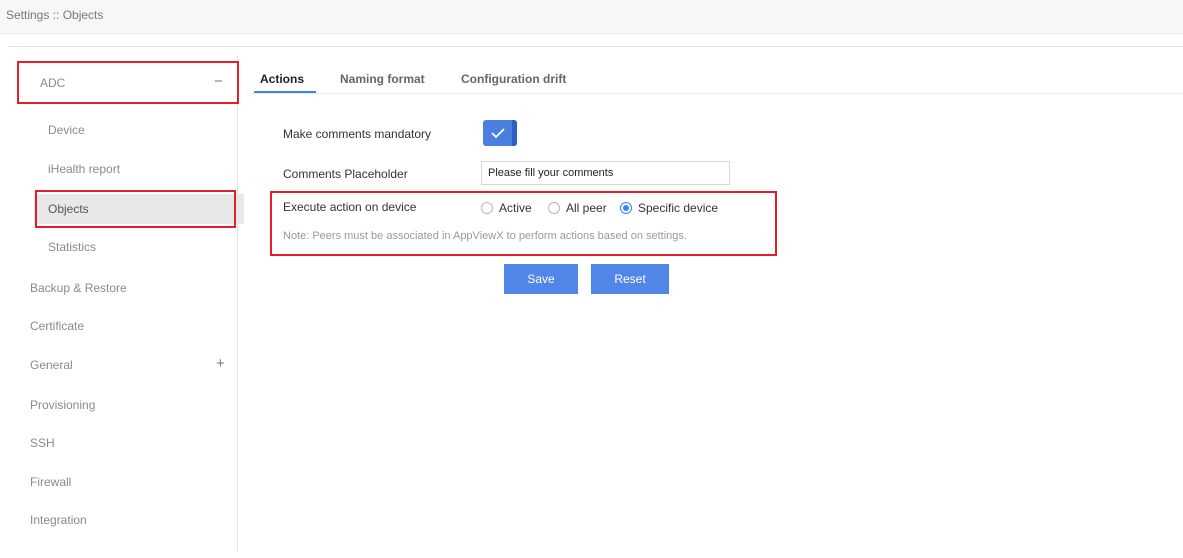 This screenshot has width=1183, height=558. Describe the element at coordinates (57, 326) in the screenshot. I see `sidebar-item-certificate: Certificate` at that location.